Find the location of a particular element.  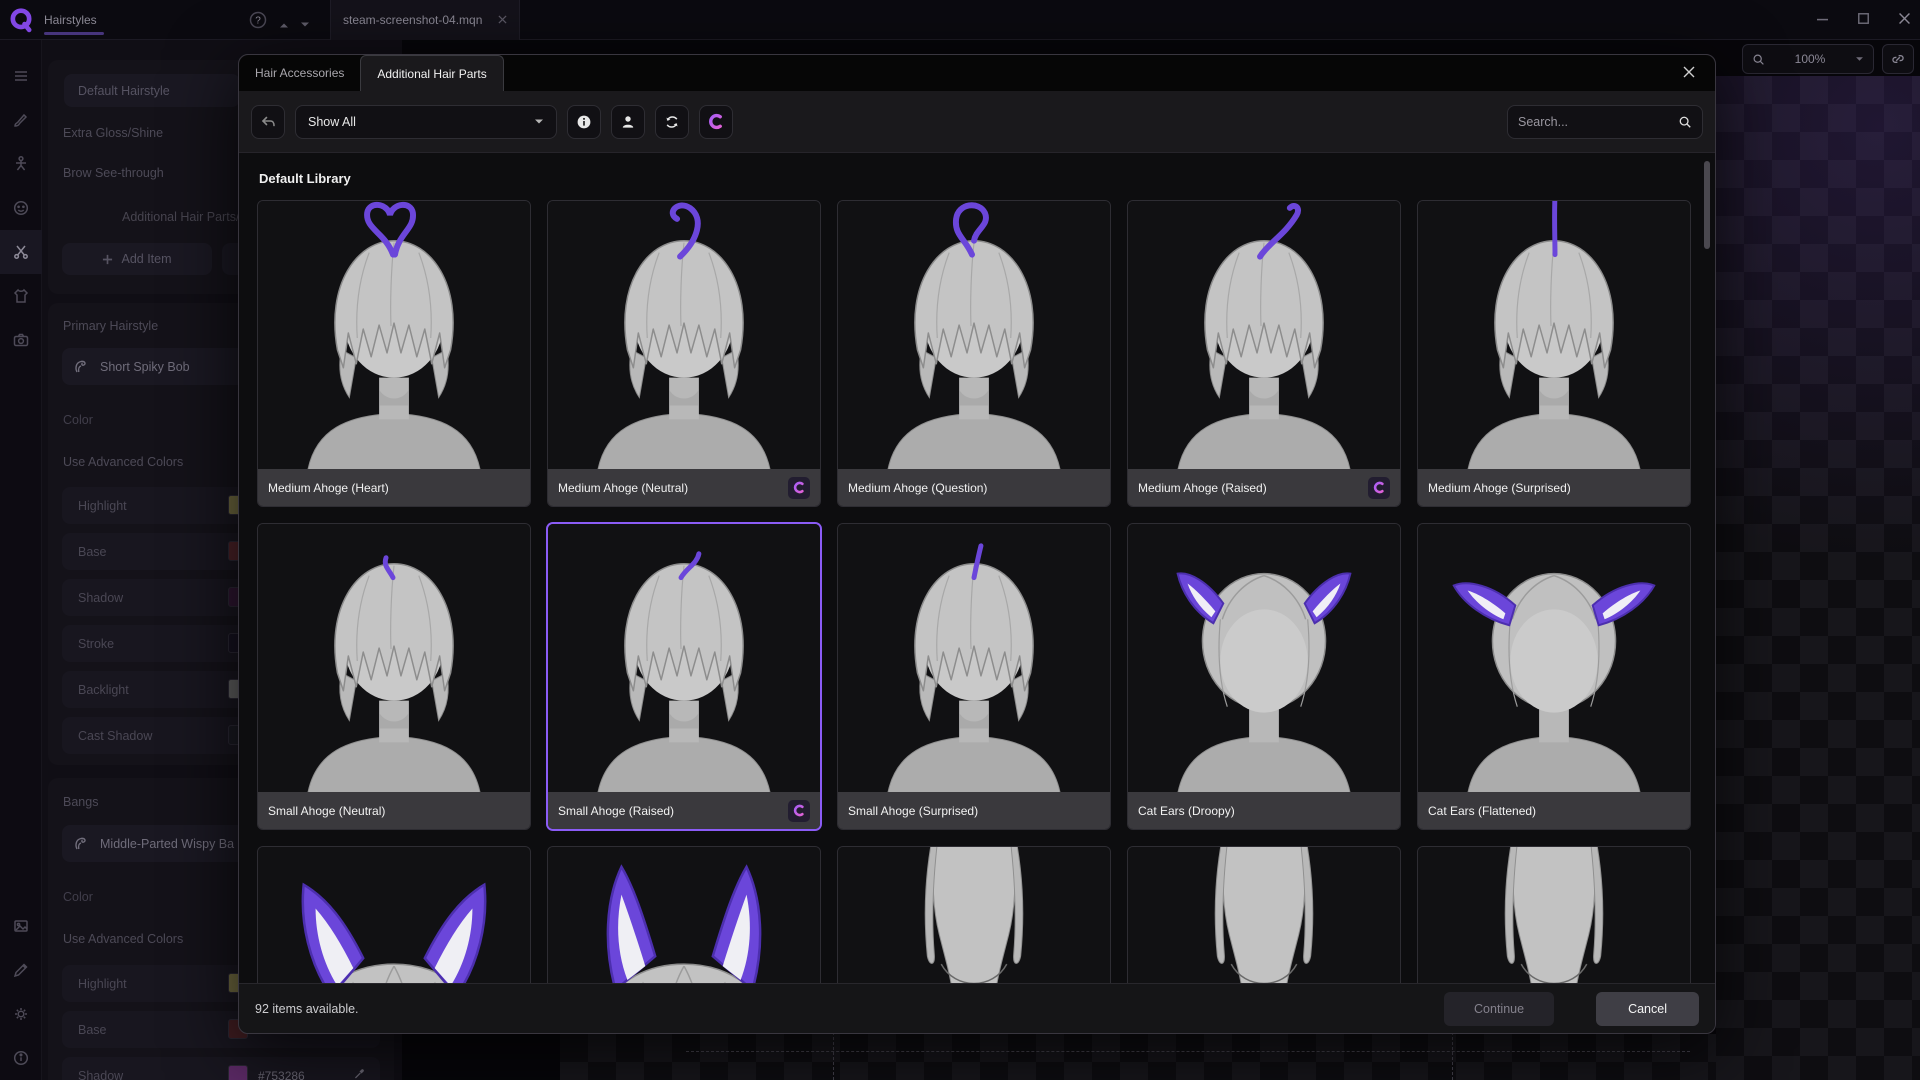

library-item-card: Medium Ahoge (Raised) is located at coordinates (1264, 353).